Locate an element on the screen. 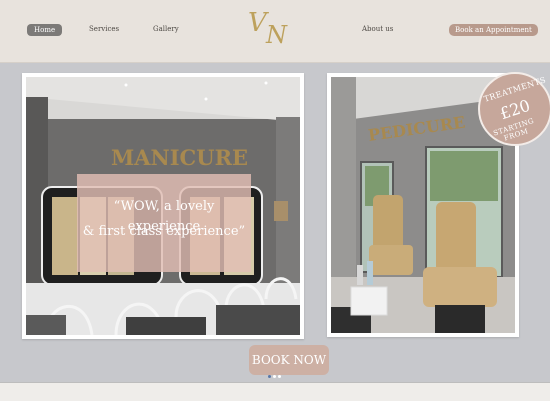 This screenshot has width=550, height=401. site-logo: V N is located at coordinates (268, 28).